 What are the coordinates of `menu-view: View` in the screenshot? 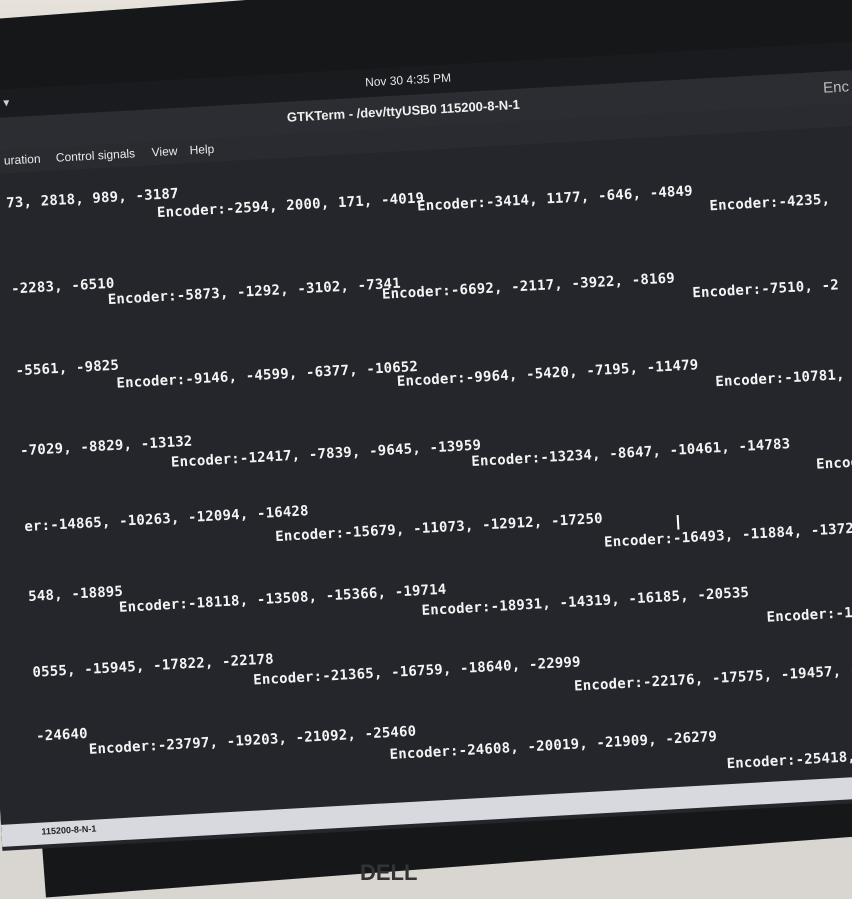 It's located at (164, 151).